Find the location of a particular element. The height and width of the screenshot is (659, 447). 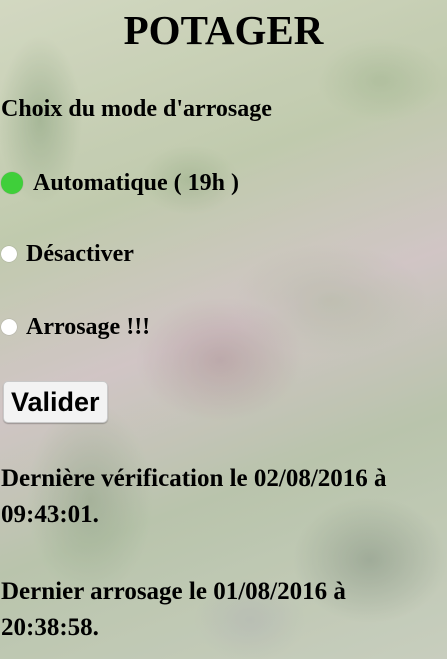

mode-option-arrosage: Arrosage !!! is located at coordinates (75, 327).